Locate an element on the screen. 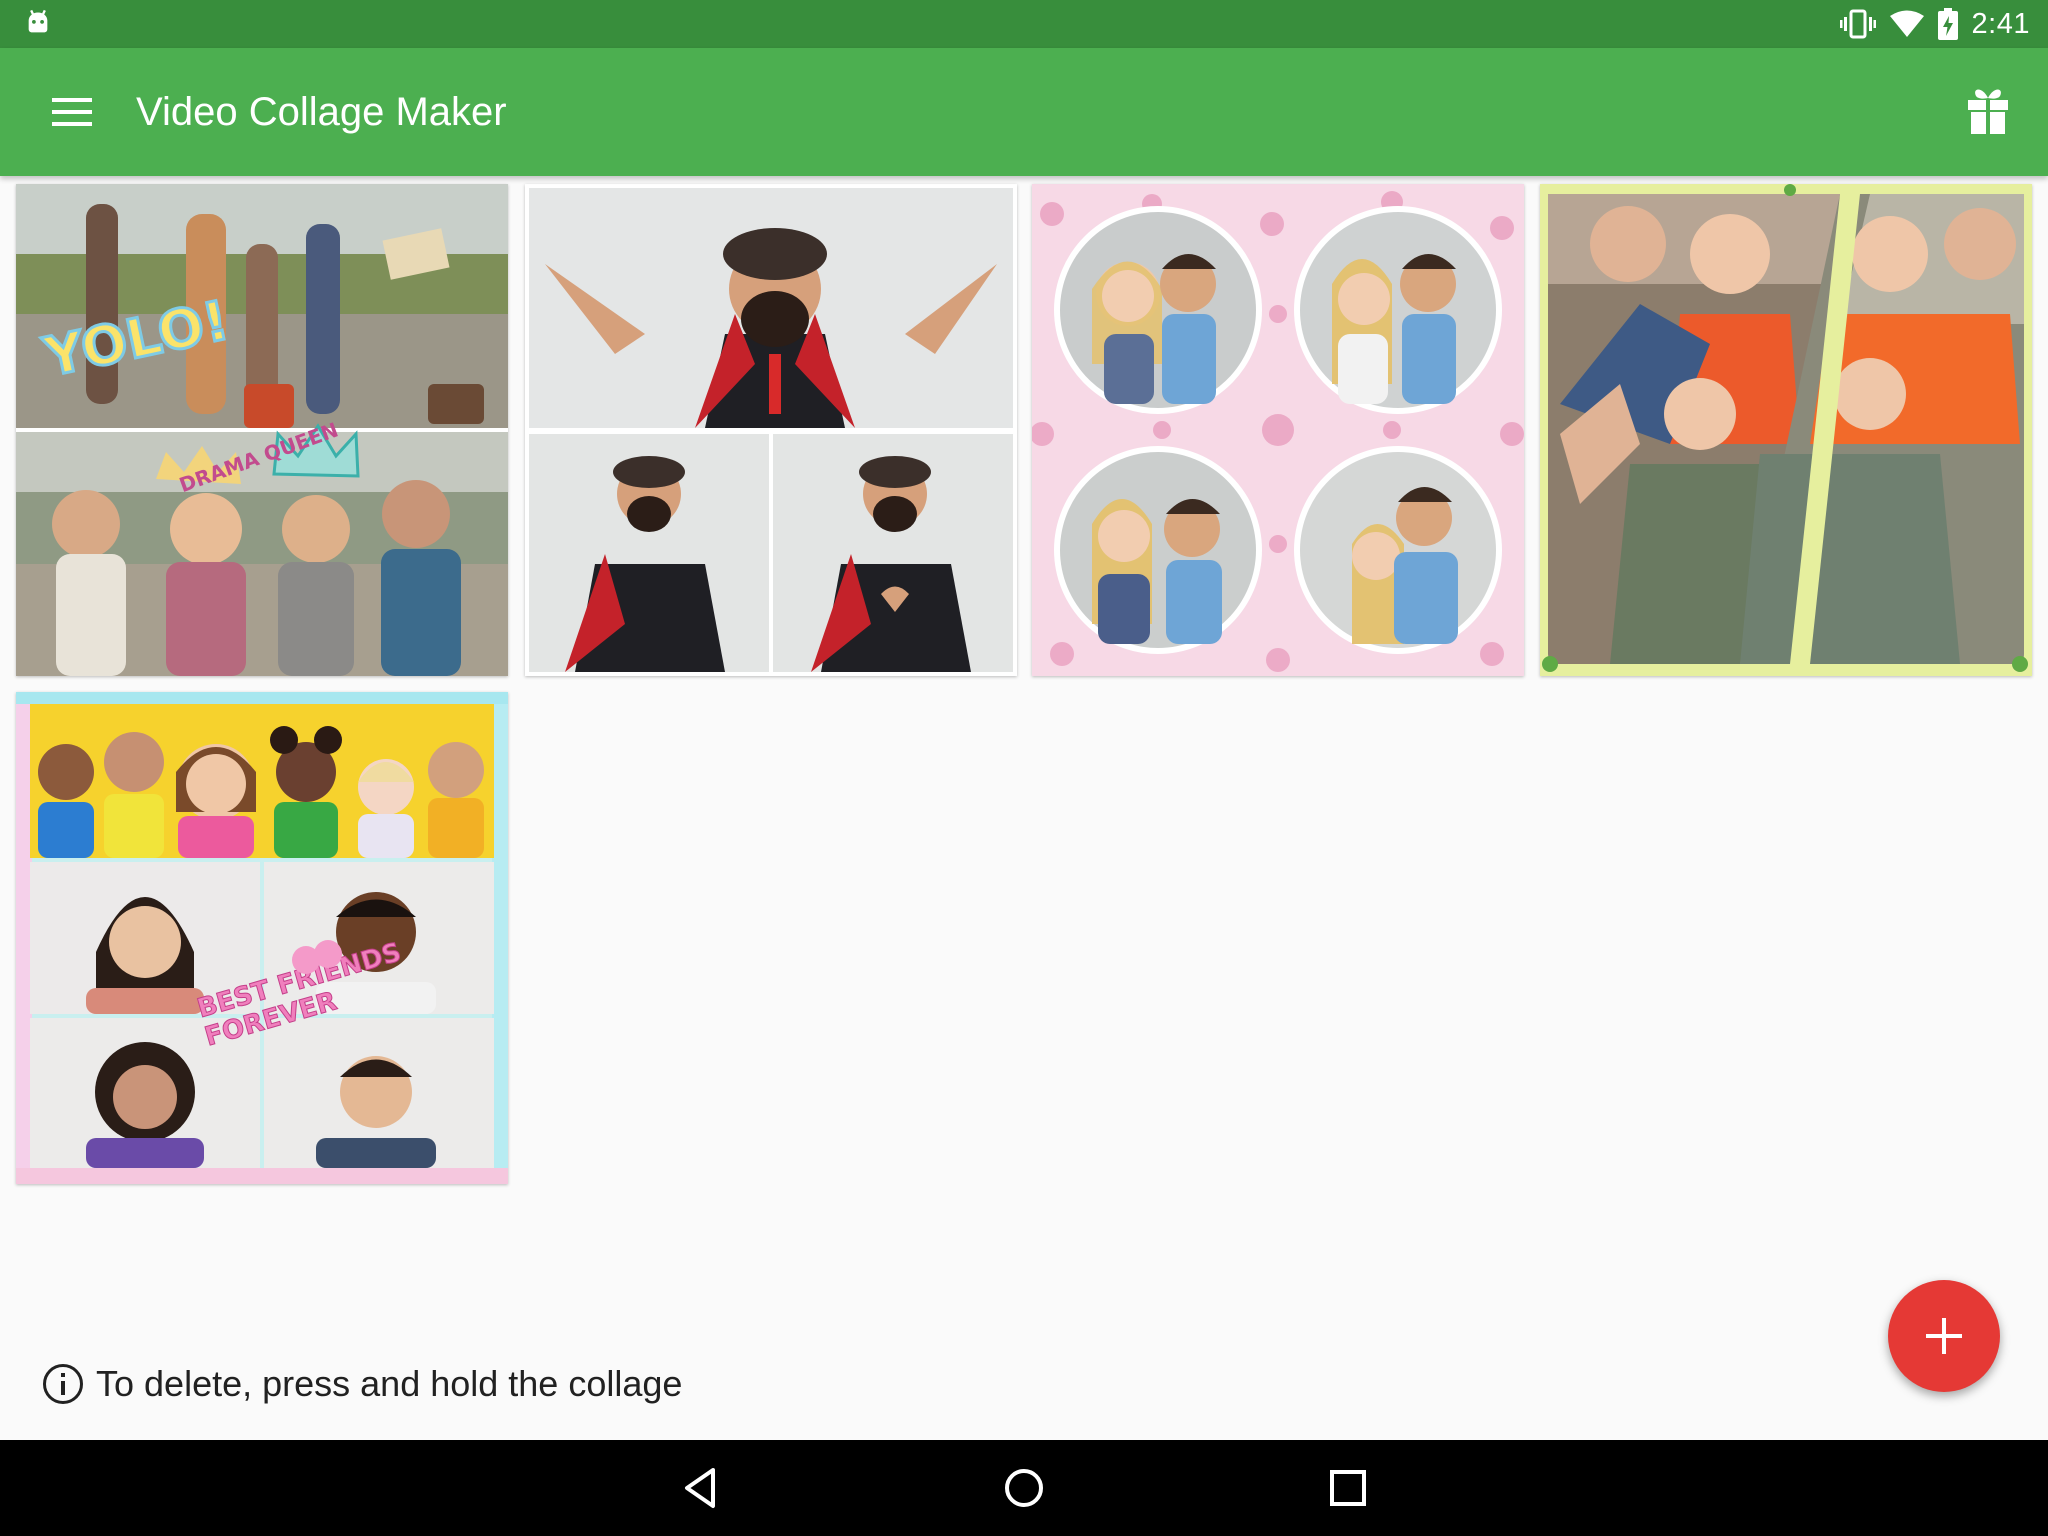 This screenshot has height=1536, width=2048. home-button is located at coordinates (1024, 1488).